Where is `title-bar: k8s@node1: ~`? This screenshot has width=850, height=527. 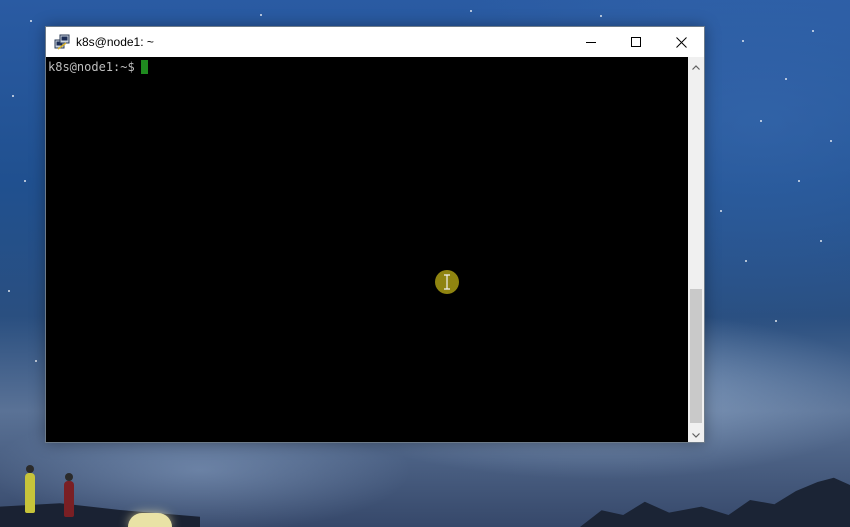 title-bar: k8s@node1: ~ is located at coordinates (375, 42).